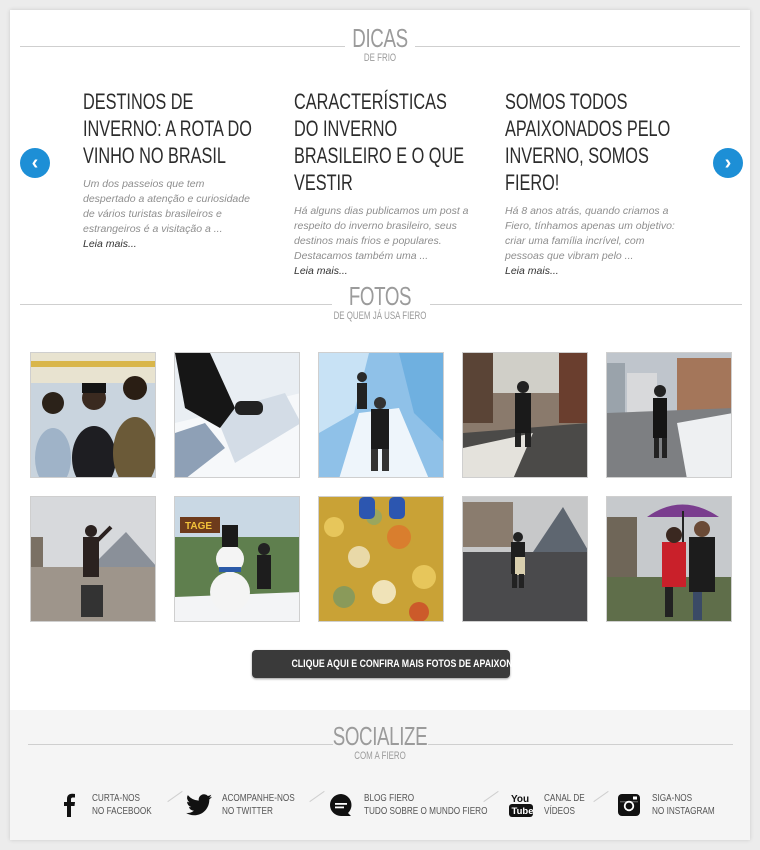 The image size is (760, 850). What do you see at coordinates (380, 58) in the screenshot?
I see `tips-subheading: DE FRIO` at bounding box center [380, 58].